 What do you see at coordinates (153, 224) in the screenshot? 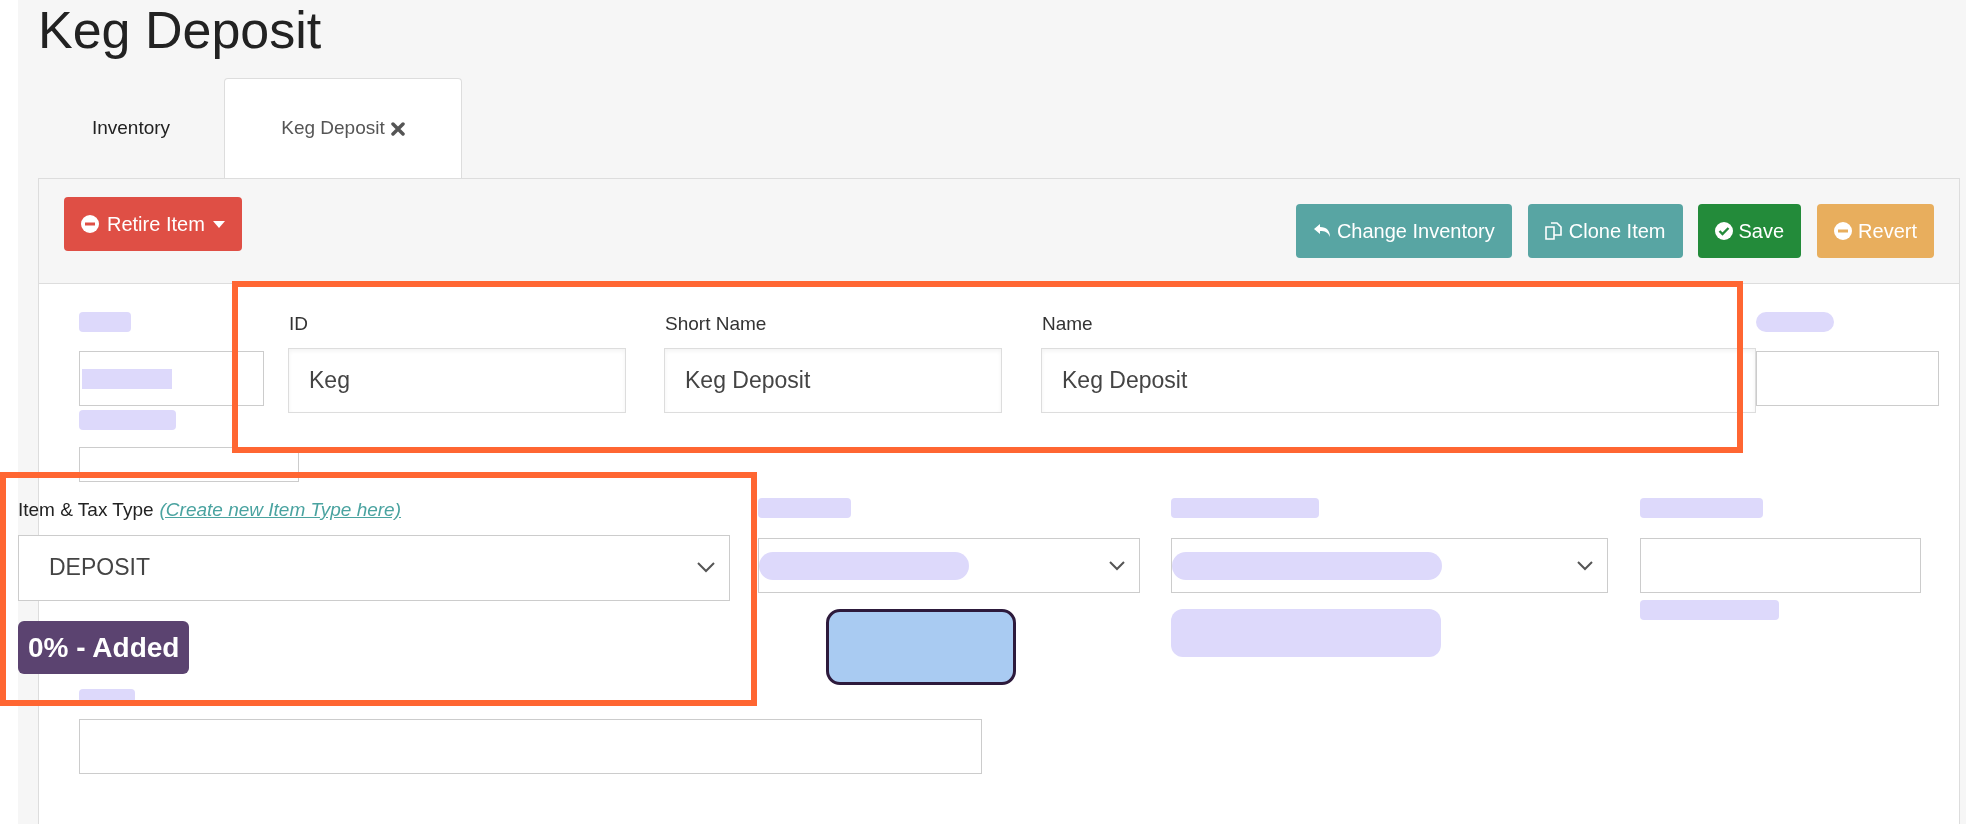
I see `retire-item-button: Retire Item` at bounding box center [153, 224].